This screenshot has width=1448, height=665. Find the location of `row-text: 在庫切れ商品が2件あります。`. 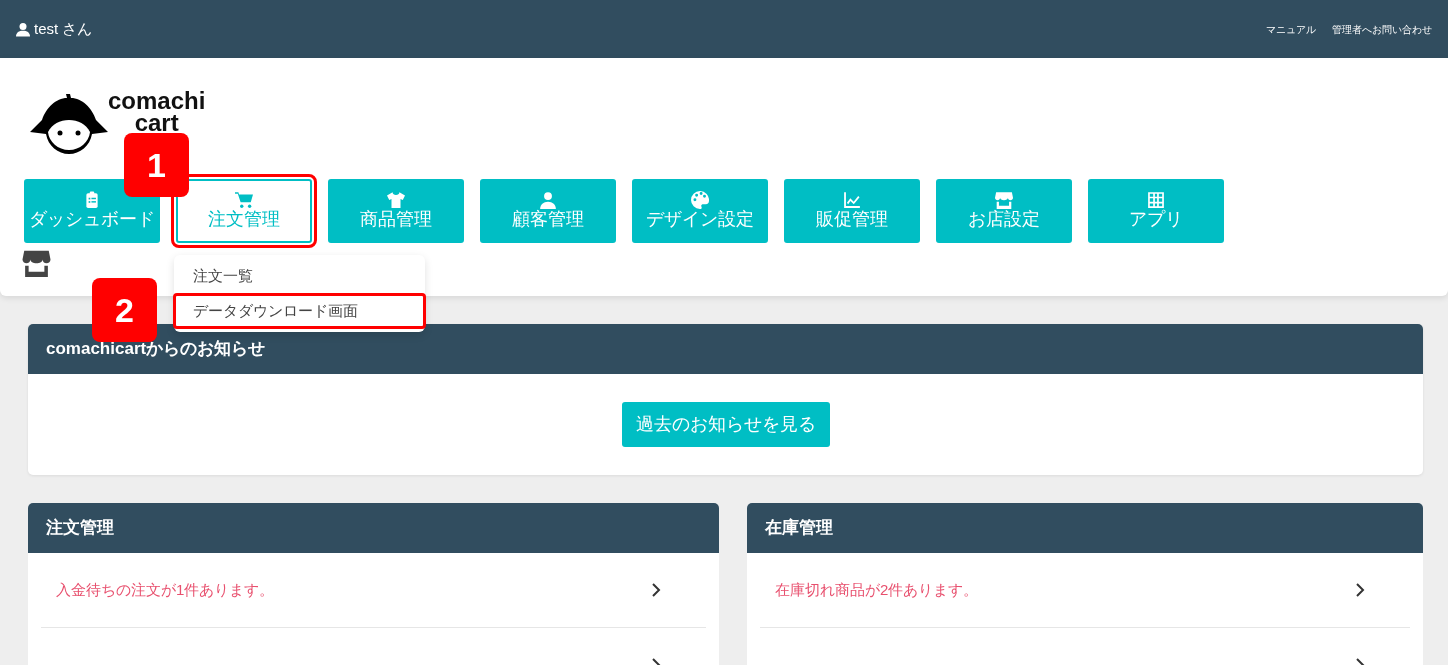

row-text: 在庫切れ商品が2件あります。 is located at coordinates (877, 589).